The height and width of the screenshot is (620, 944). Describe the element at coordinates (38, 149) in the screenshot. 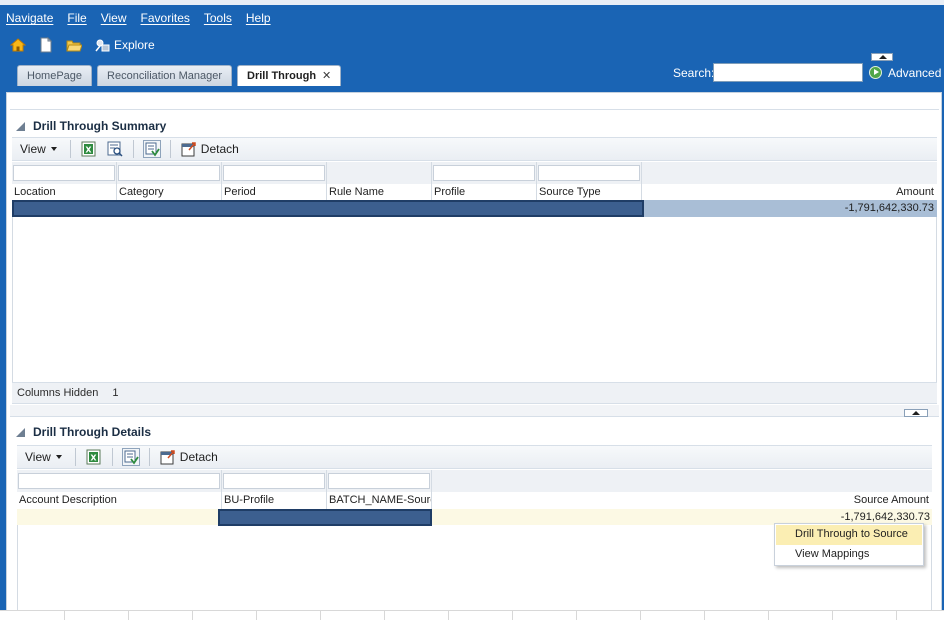

I see `summary-view-menu: View` at that location.